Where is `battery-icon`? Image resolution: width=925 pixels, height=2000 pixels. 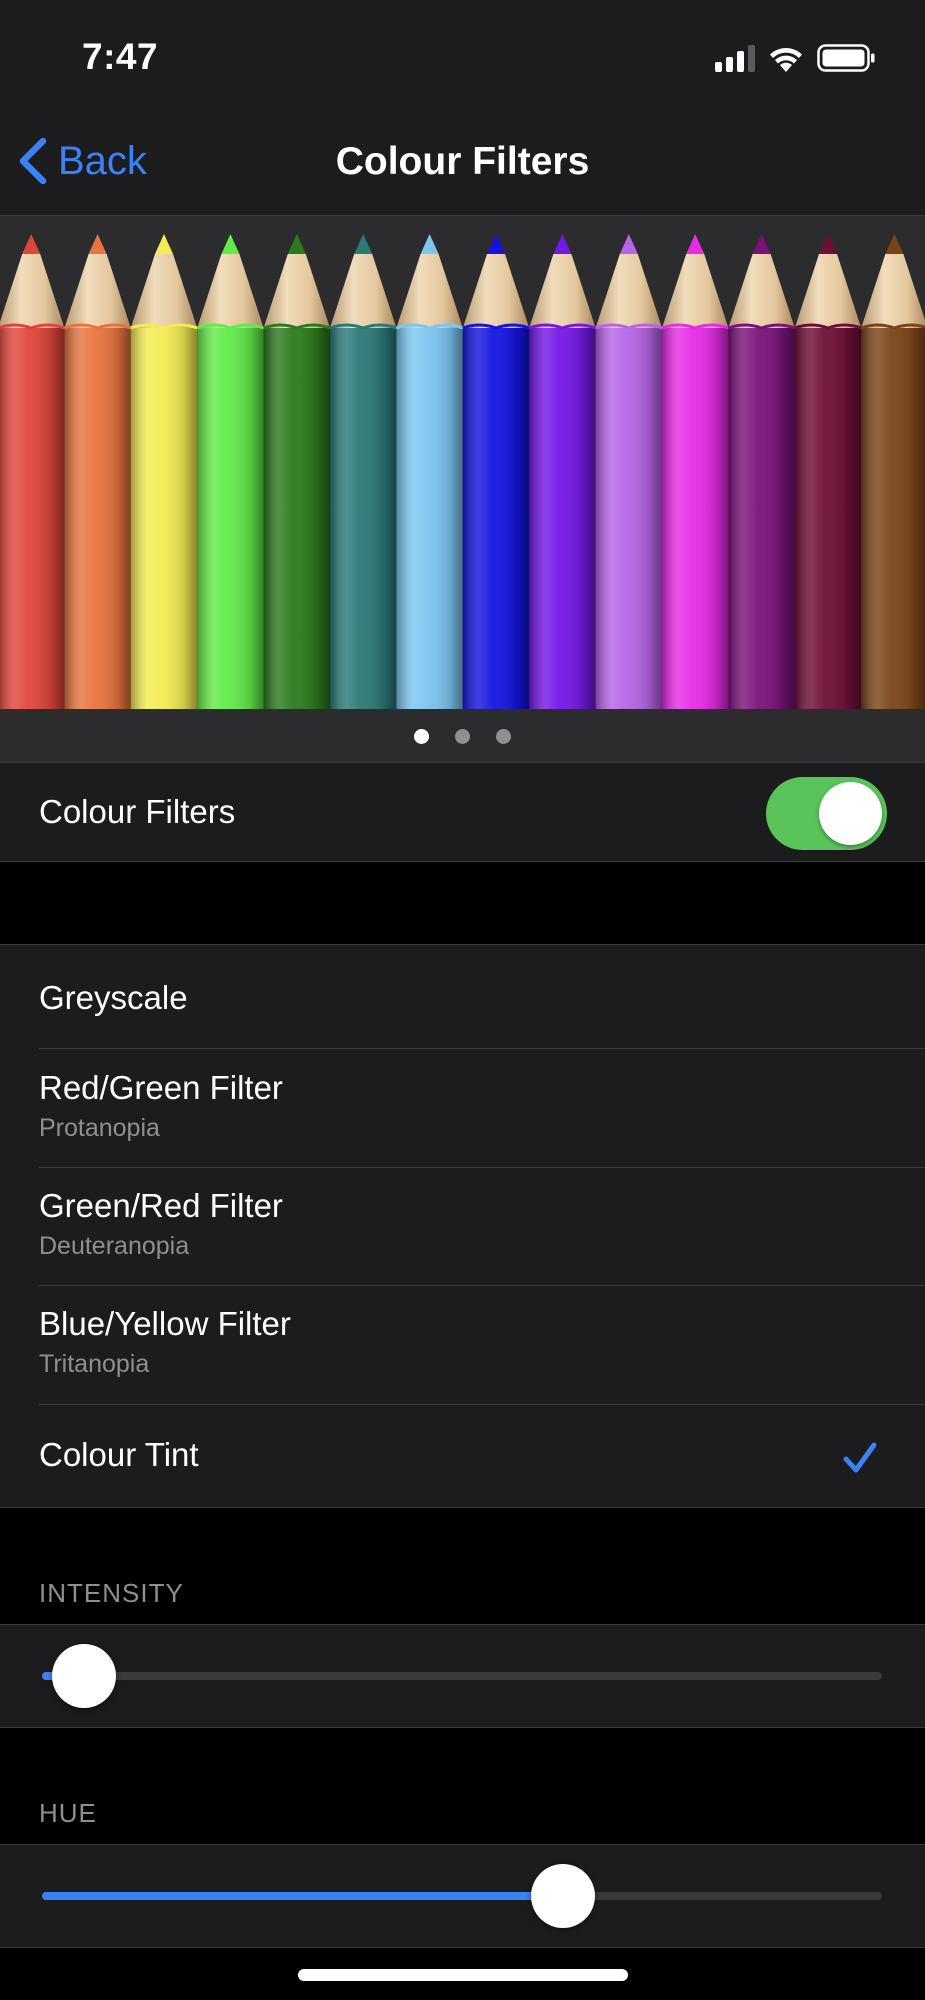
battery-icon is located at coordinates (846, 58).